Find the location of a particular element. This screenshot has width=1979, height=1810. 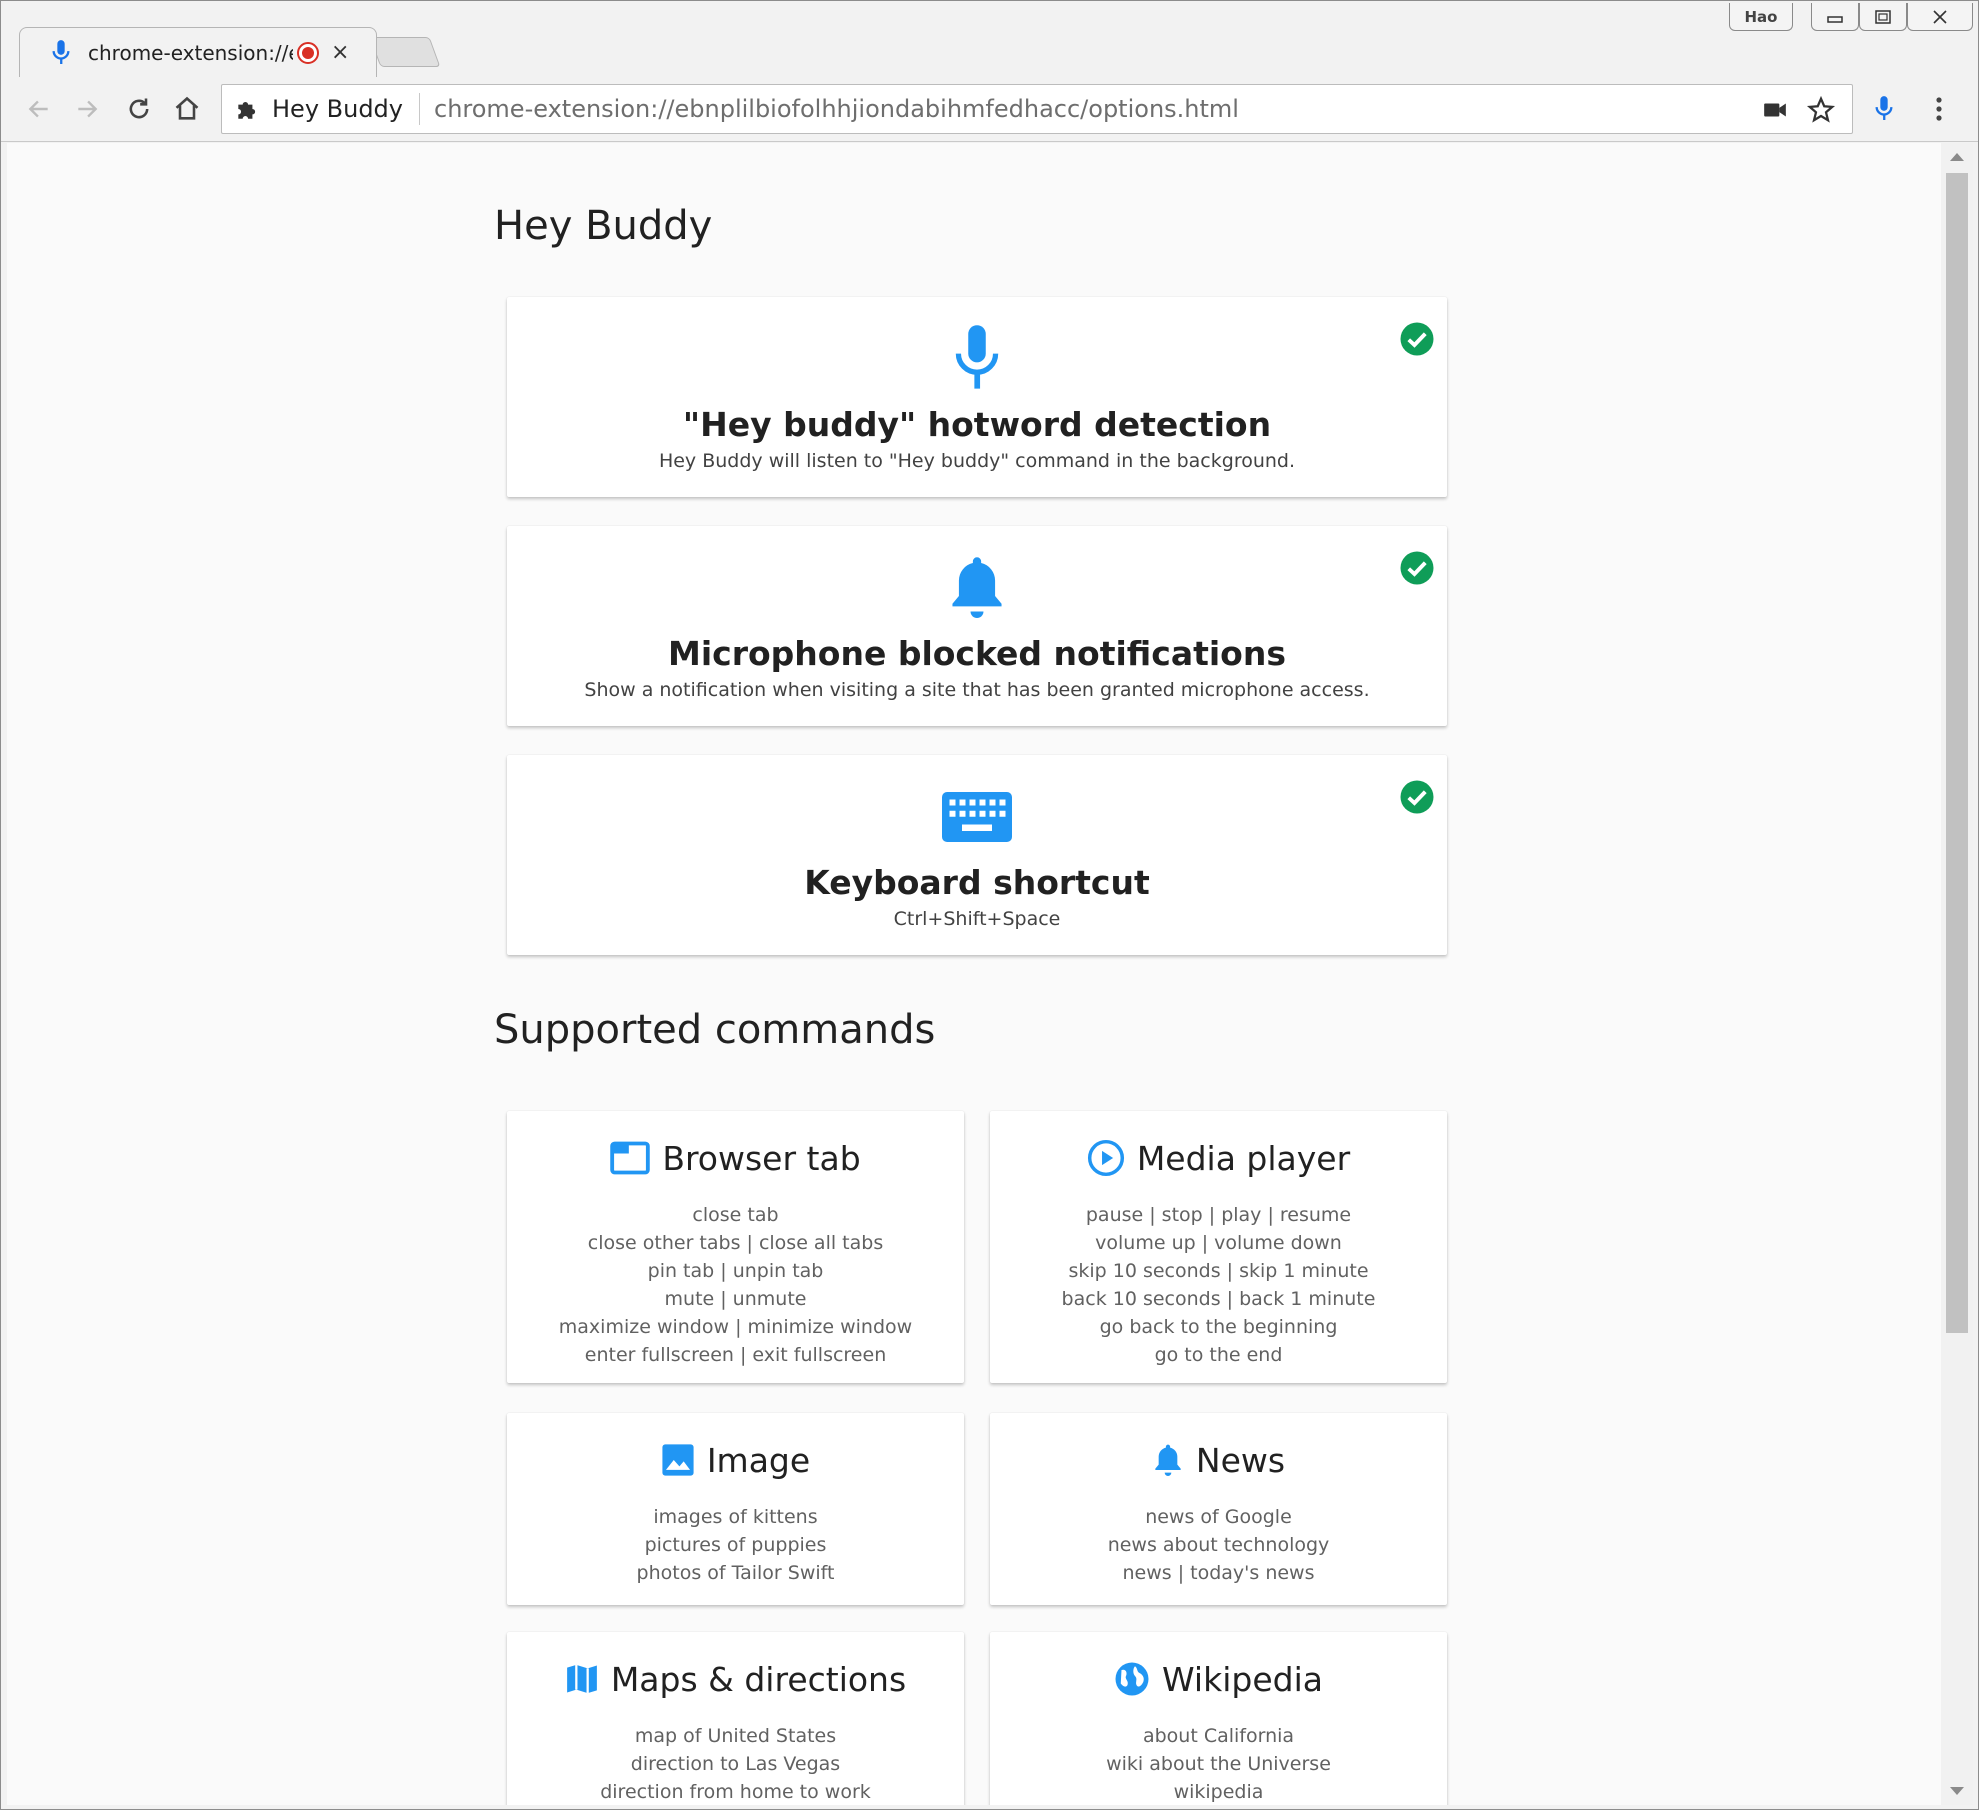

keyboard-icon is located at coordinates (977, 817).